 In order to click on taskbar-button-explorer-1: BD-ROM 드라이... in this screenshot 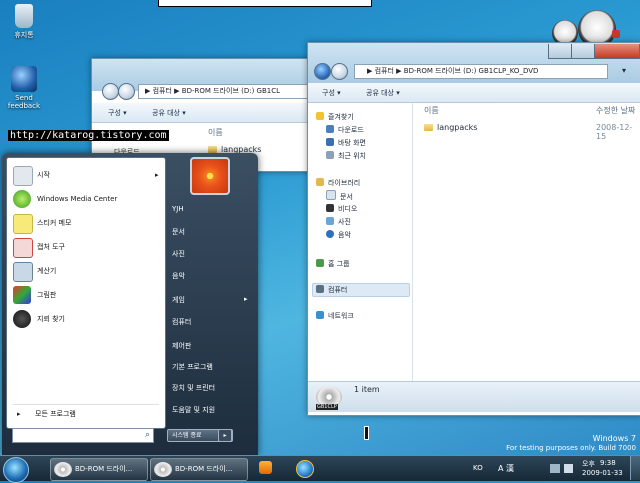, I will do `click(99, 469)`.